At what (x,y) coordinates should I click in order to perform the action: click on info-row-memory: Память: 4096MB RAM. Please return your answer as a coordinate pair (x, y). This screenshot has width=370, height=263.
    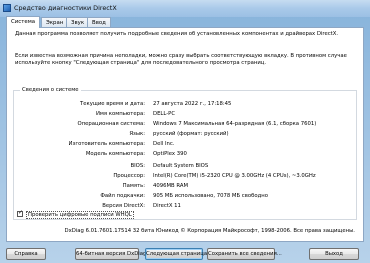
    Looking at the image, I should click on (185, 186).